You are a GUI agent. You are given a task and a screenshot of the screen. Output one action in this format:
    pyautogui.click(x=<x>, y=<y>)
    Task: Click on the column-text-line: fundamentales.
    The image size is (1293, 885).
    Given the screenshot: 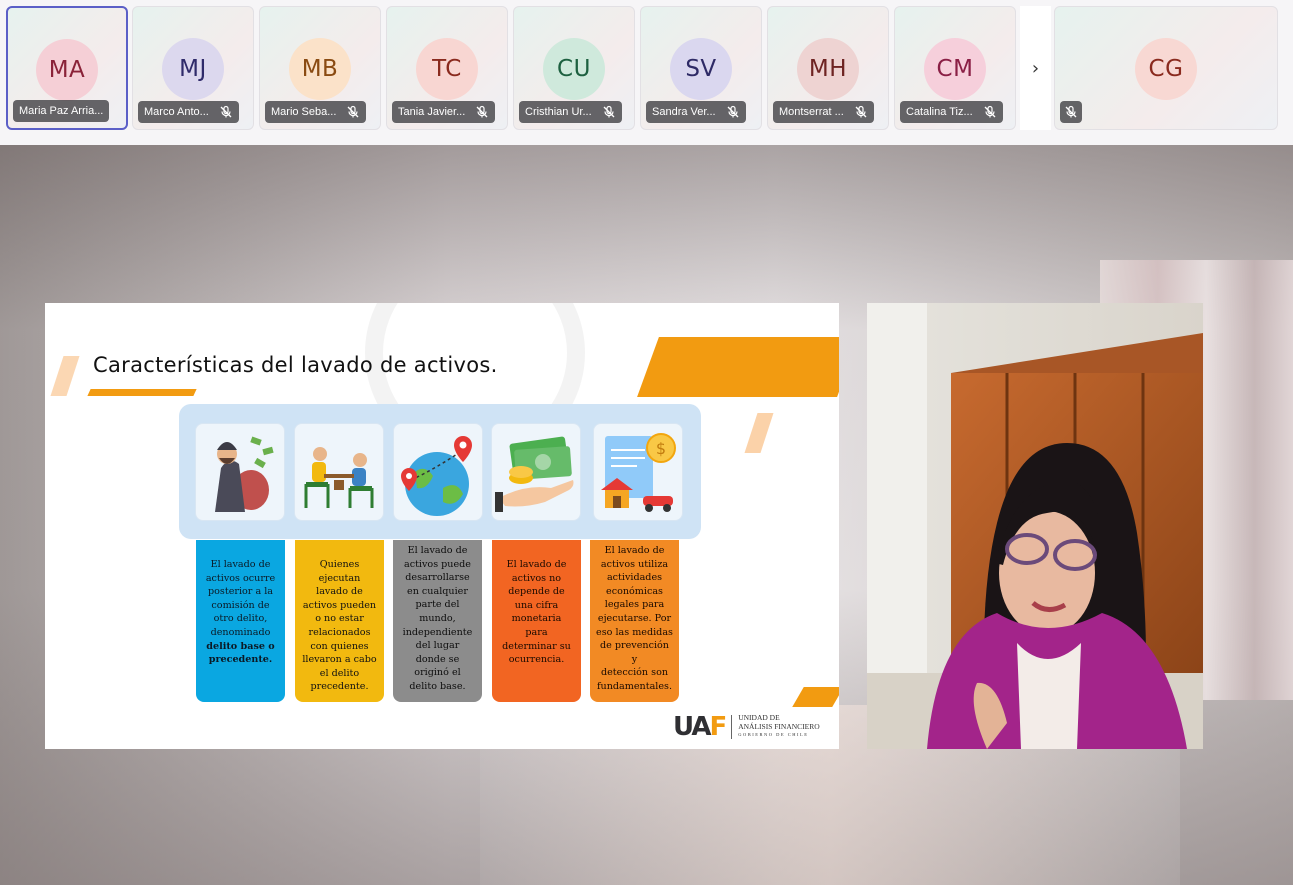 What is the action you would take?
    pyautogui.click(x=634, y=686)
    